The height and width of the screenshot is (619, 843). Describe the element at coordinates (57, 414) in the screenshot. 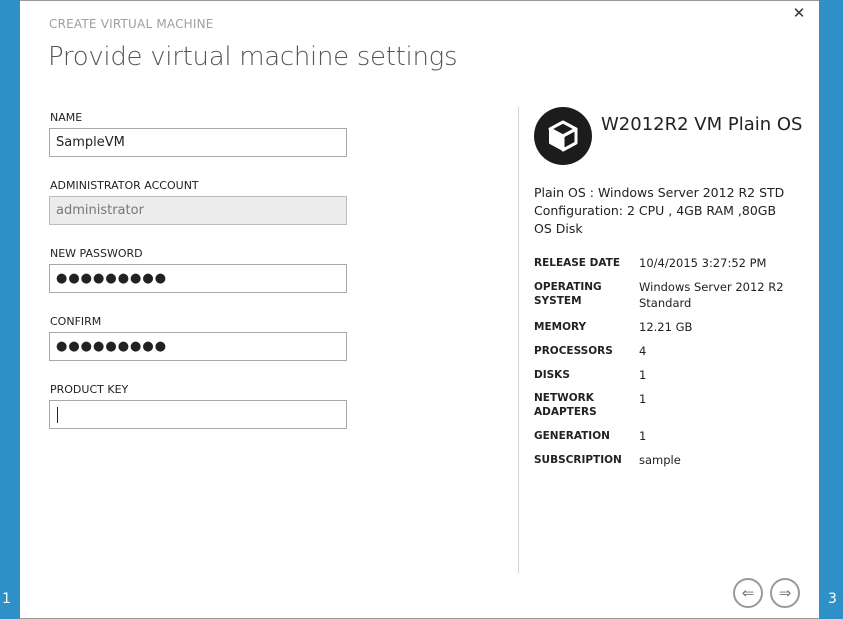

I see `text-caret` at that location.